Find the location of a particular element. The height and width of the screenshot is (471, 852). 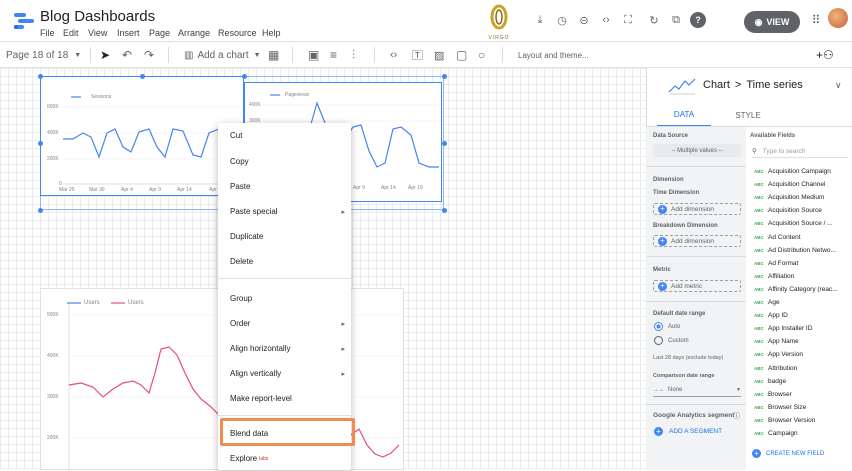

menu-item-make-report-level: Make report-level is located at coordinates (284, 398).